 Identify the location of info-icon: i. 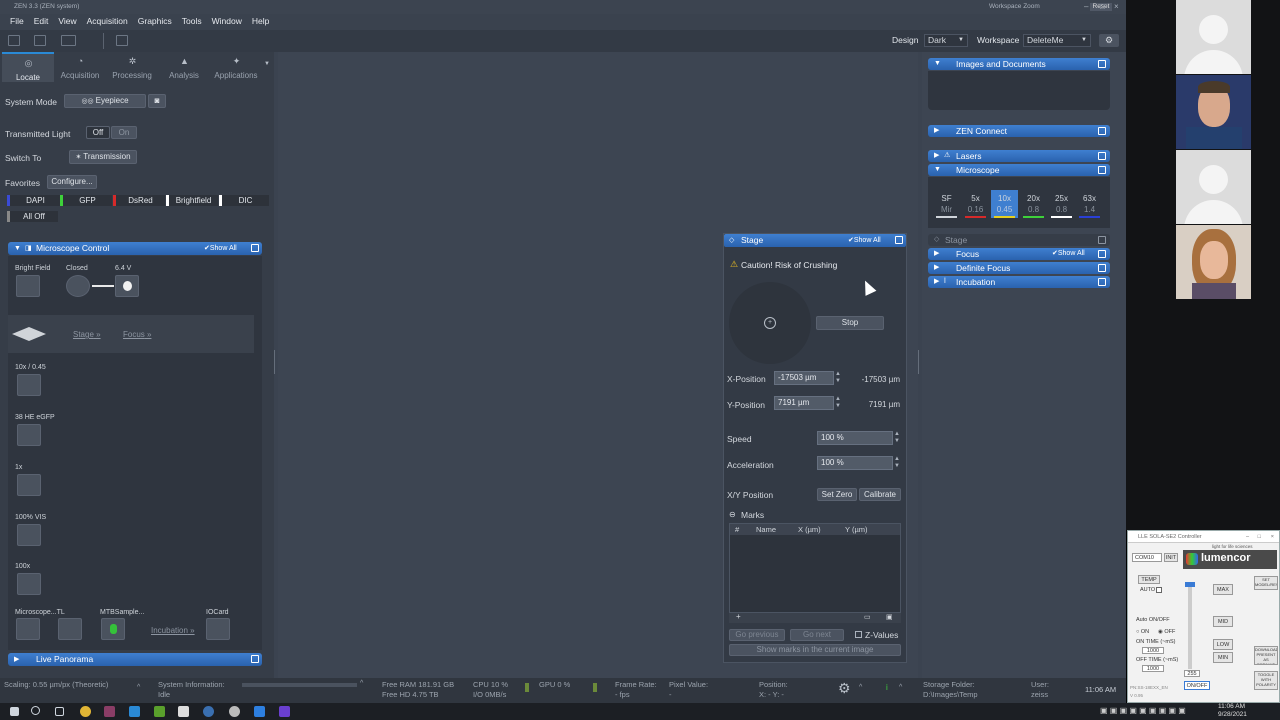
(887, 687).